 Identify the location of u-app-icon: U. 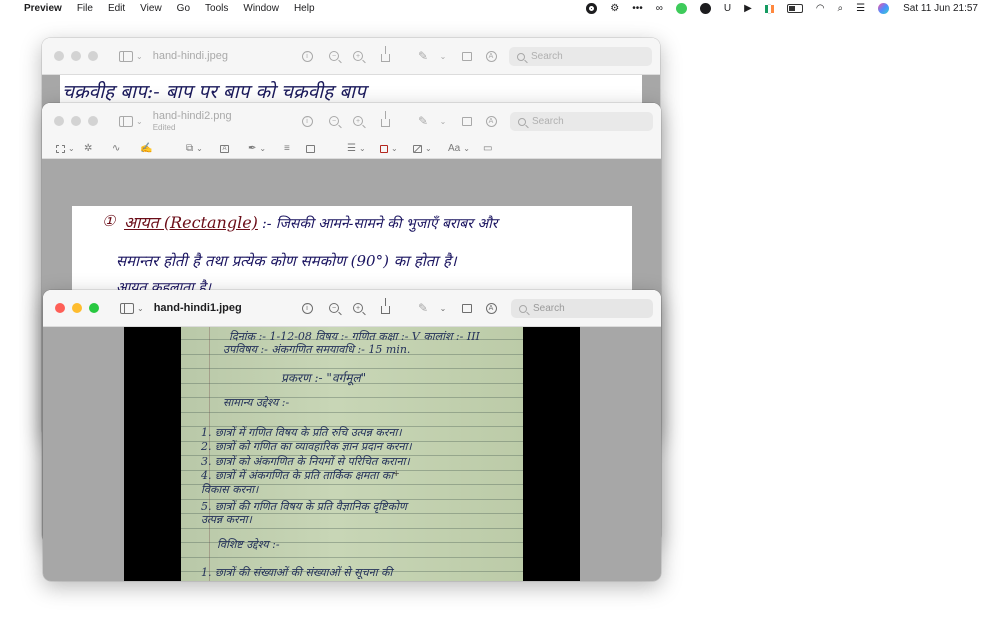
(727, 8).